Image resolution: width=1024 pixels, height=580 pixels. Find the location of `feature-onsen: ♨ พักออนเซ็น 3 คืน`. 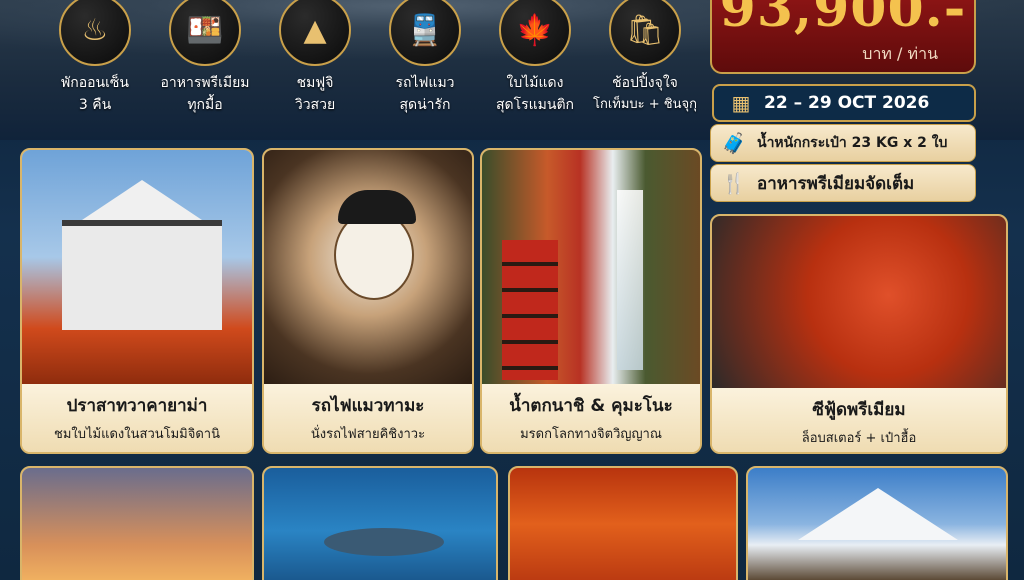

feature-onsen: ♨ พักออนเซ็น 3 คืน is located at coordinates (95, 58).